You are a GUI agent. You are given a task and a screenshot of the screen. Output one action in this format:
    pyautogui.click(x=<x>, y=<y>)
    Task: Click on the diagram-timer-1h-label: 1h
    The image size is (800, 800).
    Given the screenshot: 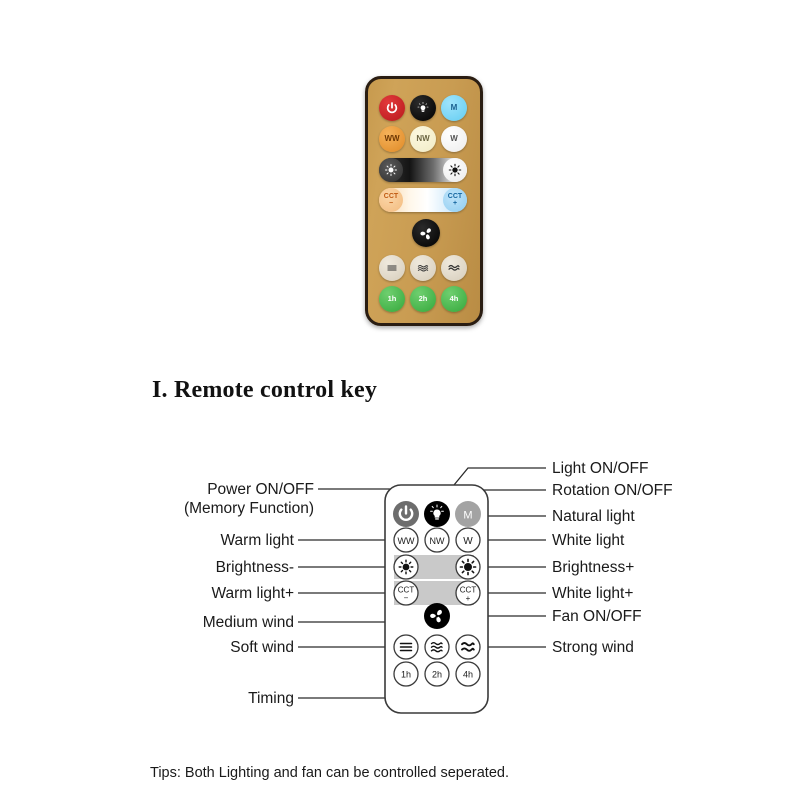 What is the action you would take?
    pyautogui.click(x=406, y=675)
    